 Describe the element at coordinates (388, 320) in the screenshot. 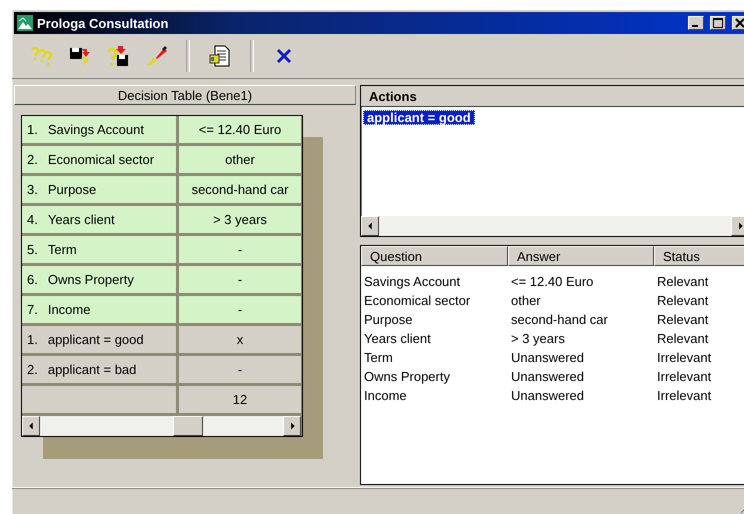

I see `question-text: Purpose` at that location.